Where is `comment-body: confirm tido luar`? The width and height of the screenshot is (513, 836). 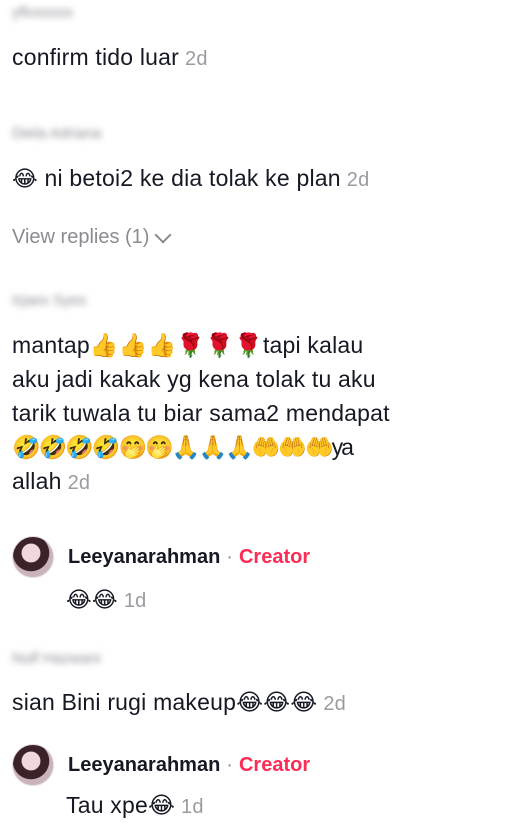 comment-body: confirm tido luar is located at coordinates (96, 57).